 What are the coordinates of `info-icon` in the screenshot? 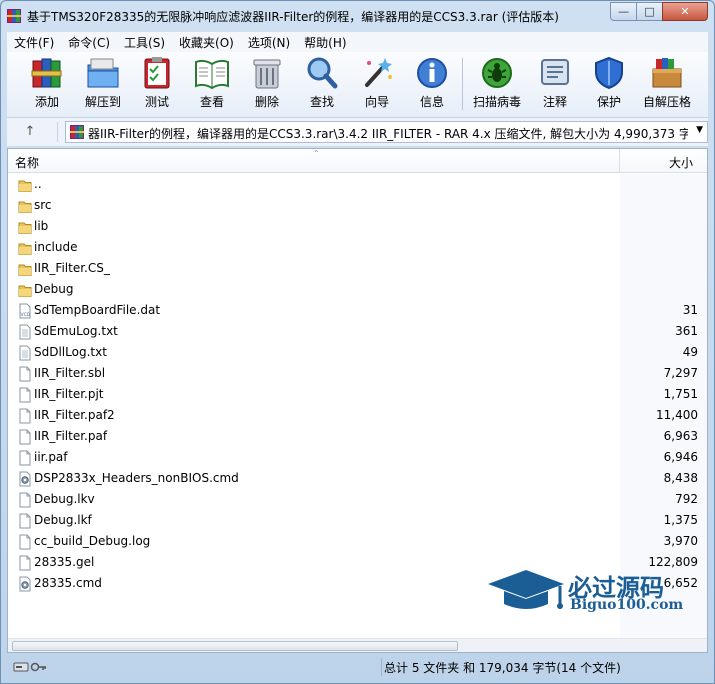 It's located at (432, 73).